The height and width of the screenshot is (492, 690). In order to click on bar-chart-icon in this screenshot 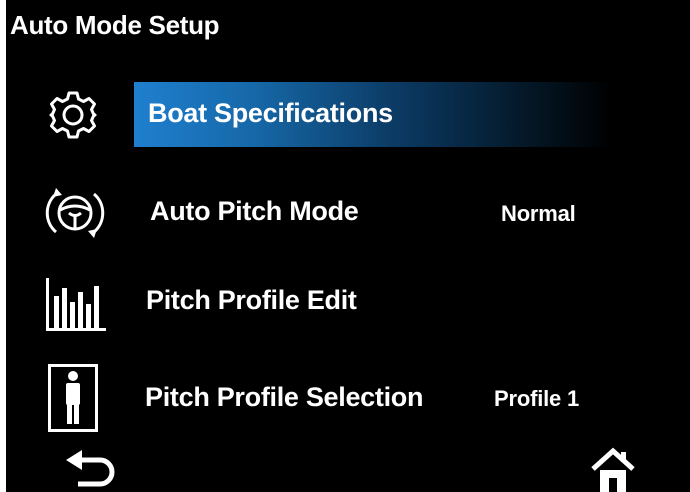, I will do `click(76, 304)`.